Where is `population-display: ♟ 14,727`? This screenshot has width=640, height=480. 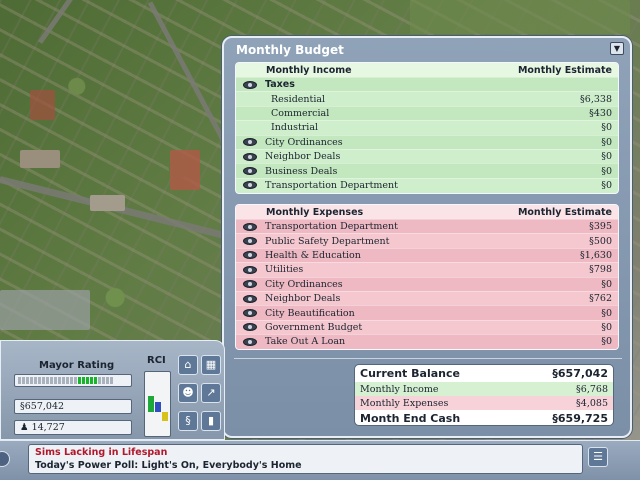 population-display: ♟ 14,727 is located at coordinates (73, 427).